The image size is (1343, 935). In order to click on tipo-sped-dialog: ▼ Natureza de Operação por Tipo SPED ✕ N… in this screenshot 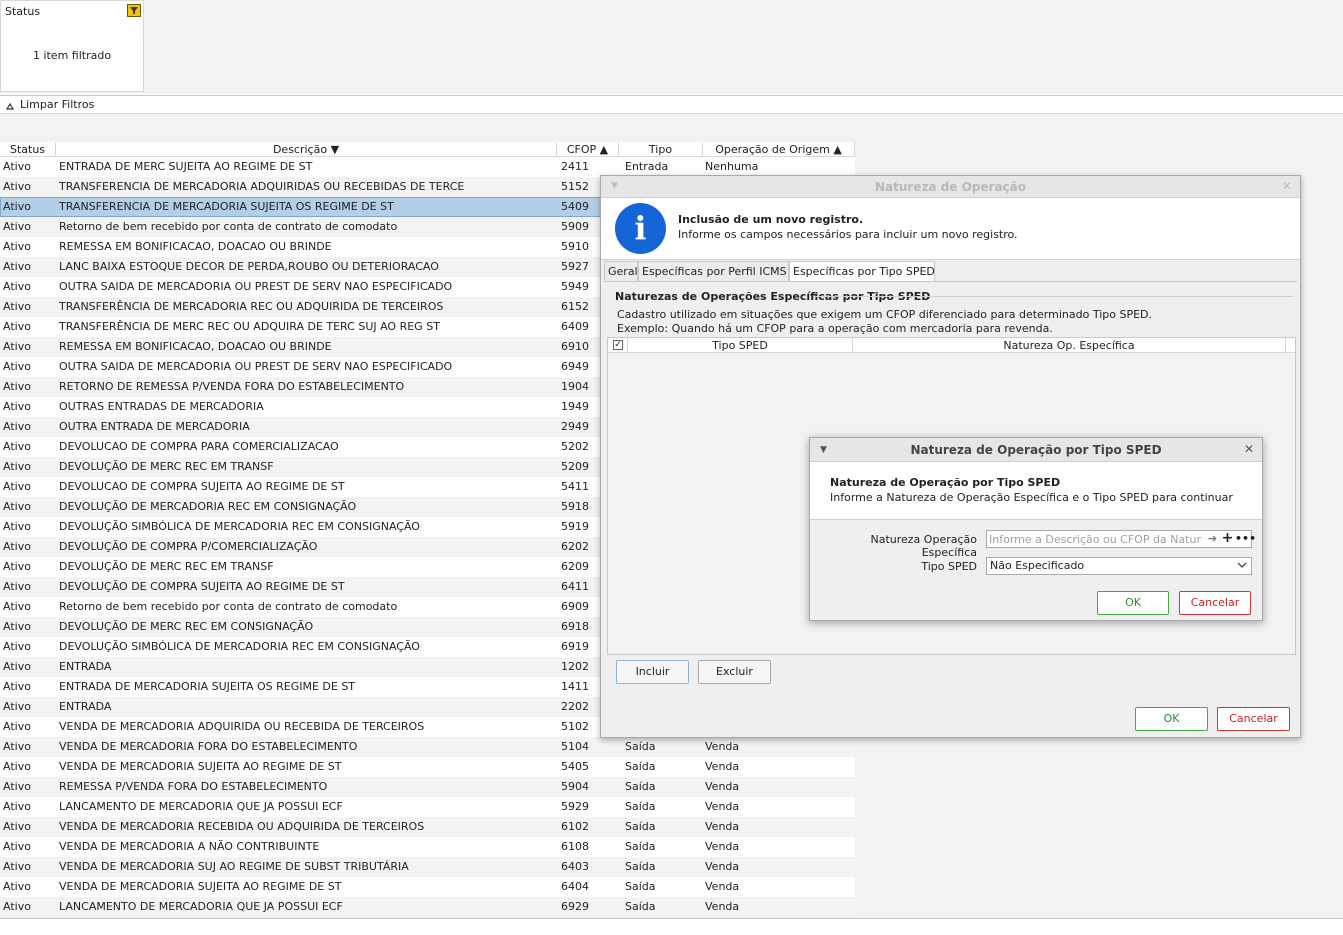, I will do `click(1036, 529)`.